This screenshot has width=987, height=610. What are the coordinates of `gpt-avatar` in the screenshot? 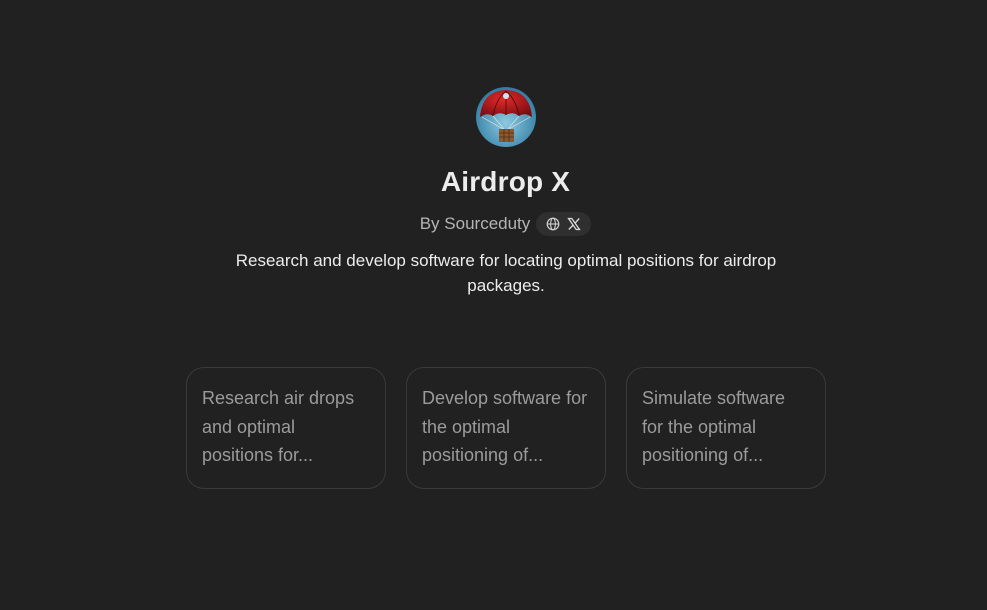 It's located at (506, 117).